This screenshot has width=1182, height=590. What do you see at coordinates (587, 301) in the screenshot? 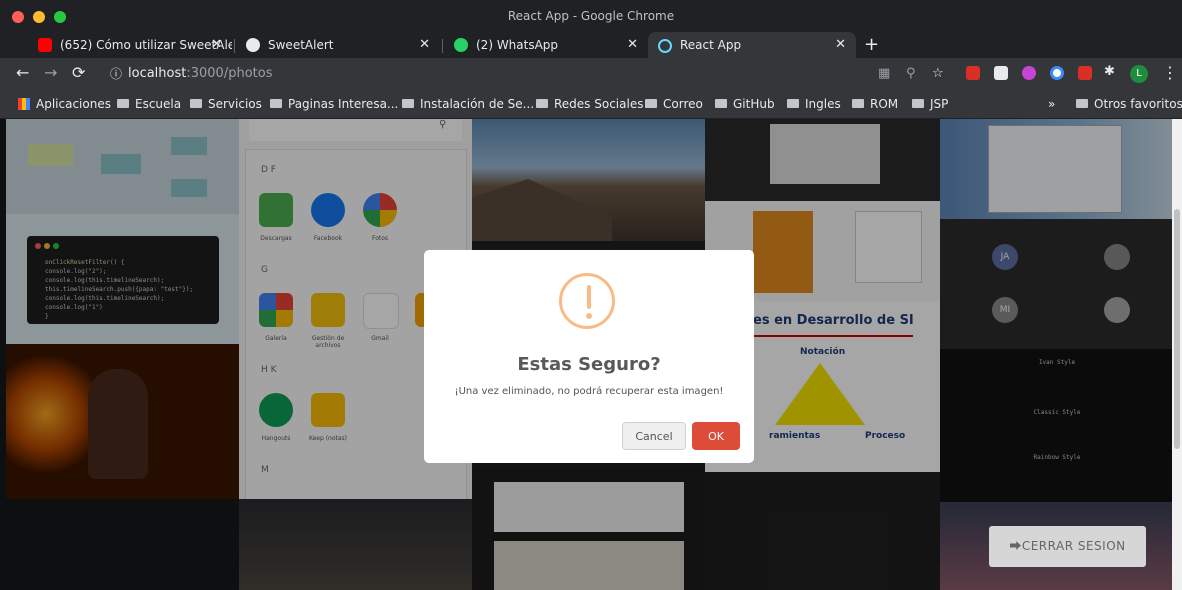
I see `warning-icon` at bounding box center [587, 301].